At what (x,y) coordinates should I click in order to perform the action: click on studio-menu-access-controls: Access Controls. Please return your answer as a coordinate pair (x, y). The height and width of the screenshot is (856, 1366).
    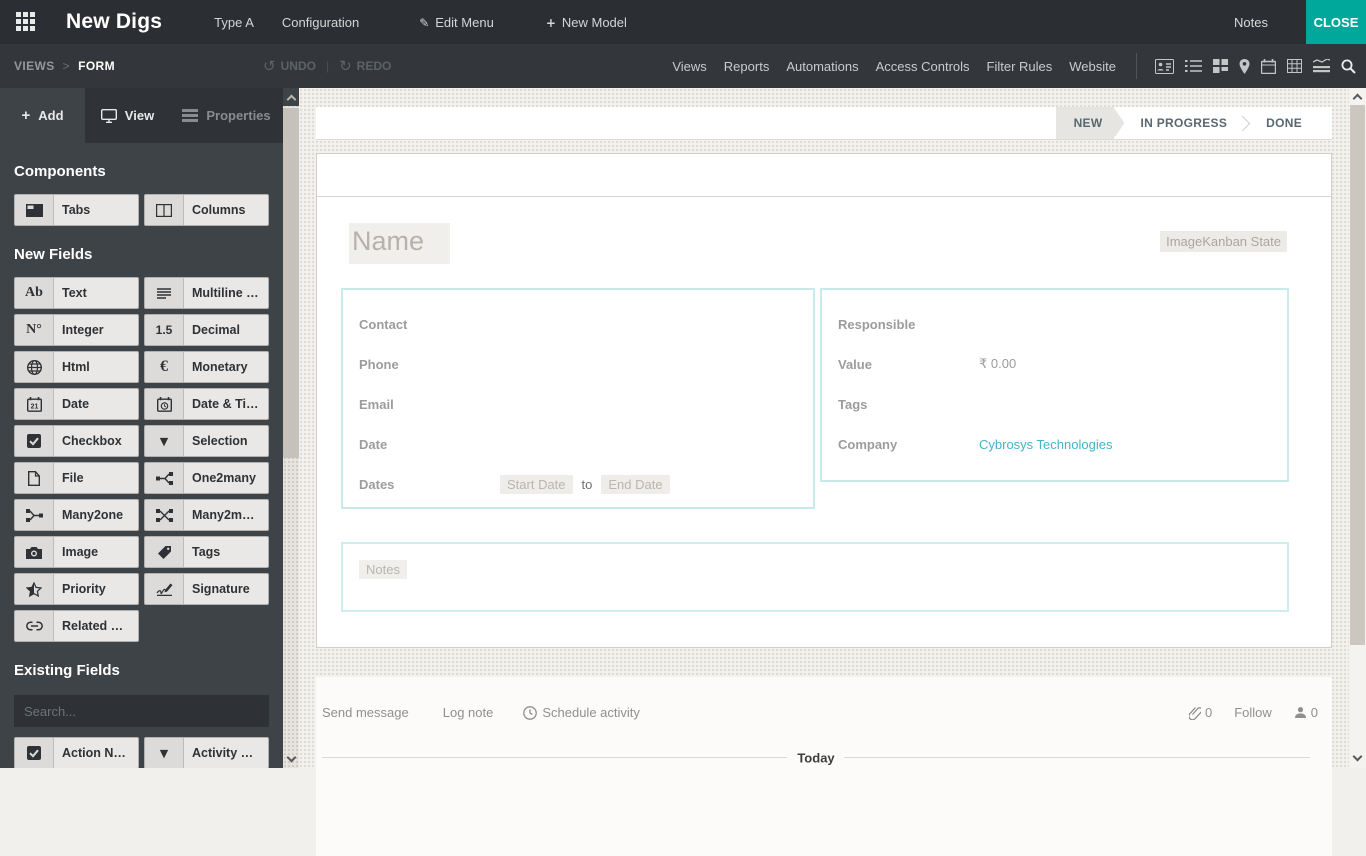
    Looking at the image, I should click on (923, 66).